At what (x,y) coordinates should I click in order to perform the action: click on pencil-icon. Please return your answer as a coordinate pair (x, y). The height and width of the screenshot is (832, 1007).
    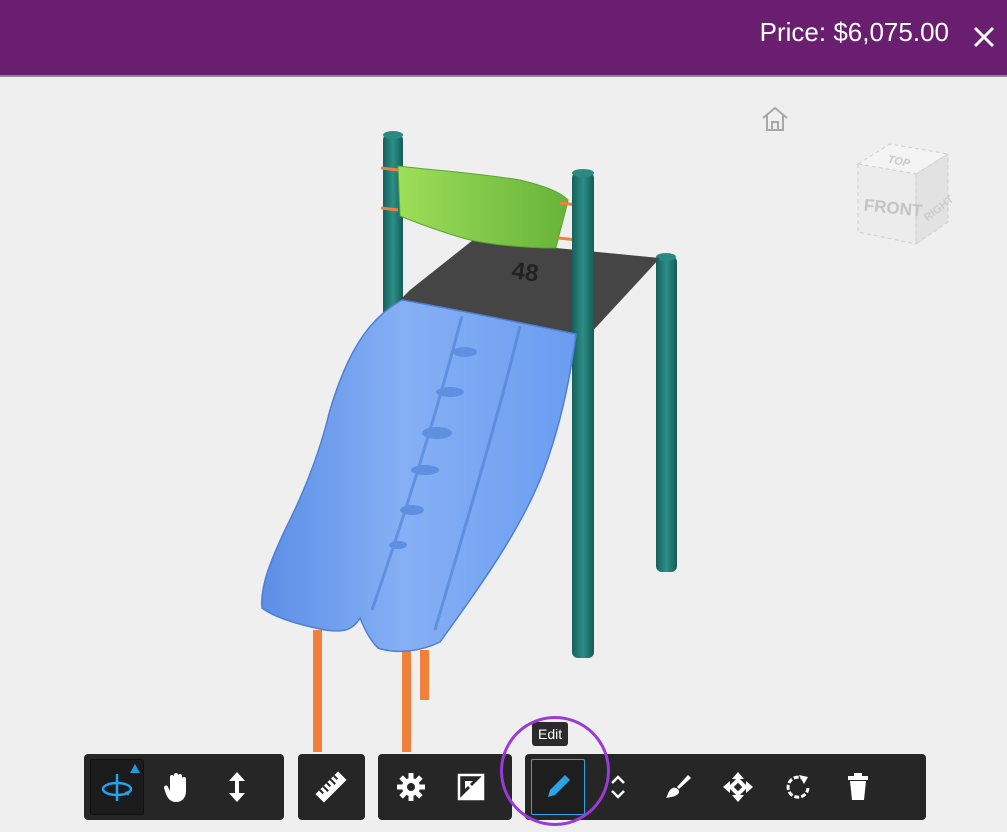
    Looking at the image, I should click on (559, 786).